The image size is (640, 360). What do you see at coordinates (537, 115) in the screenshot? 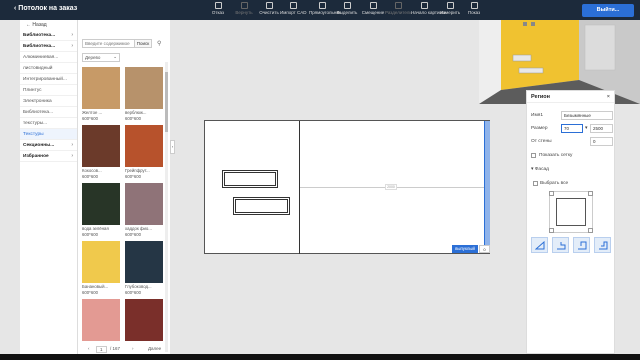
I see `name-label: Имя1` at bounding box center [537, 115].